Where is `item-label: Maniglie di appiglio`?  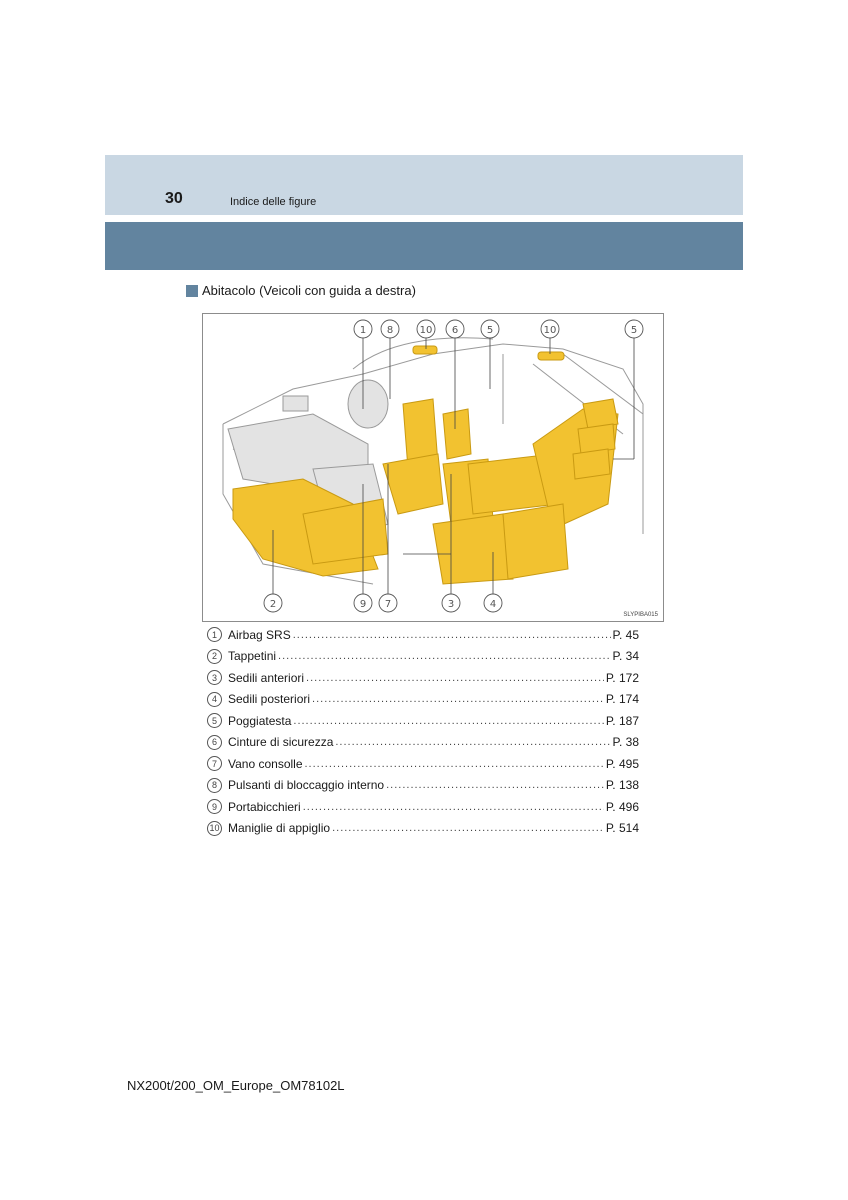
item-label: Maniglie di appiglio is located at coordinates (279, 828).